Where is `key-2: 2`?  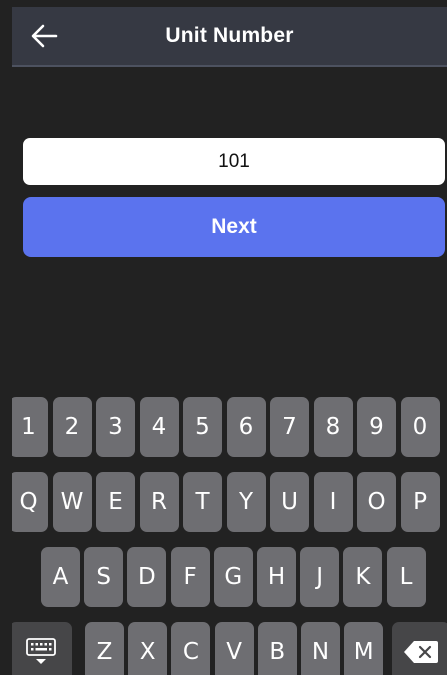 key-2: 2 is located at coordinates (72, 427).